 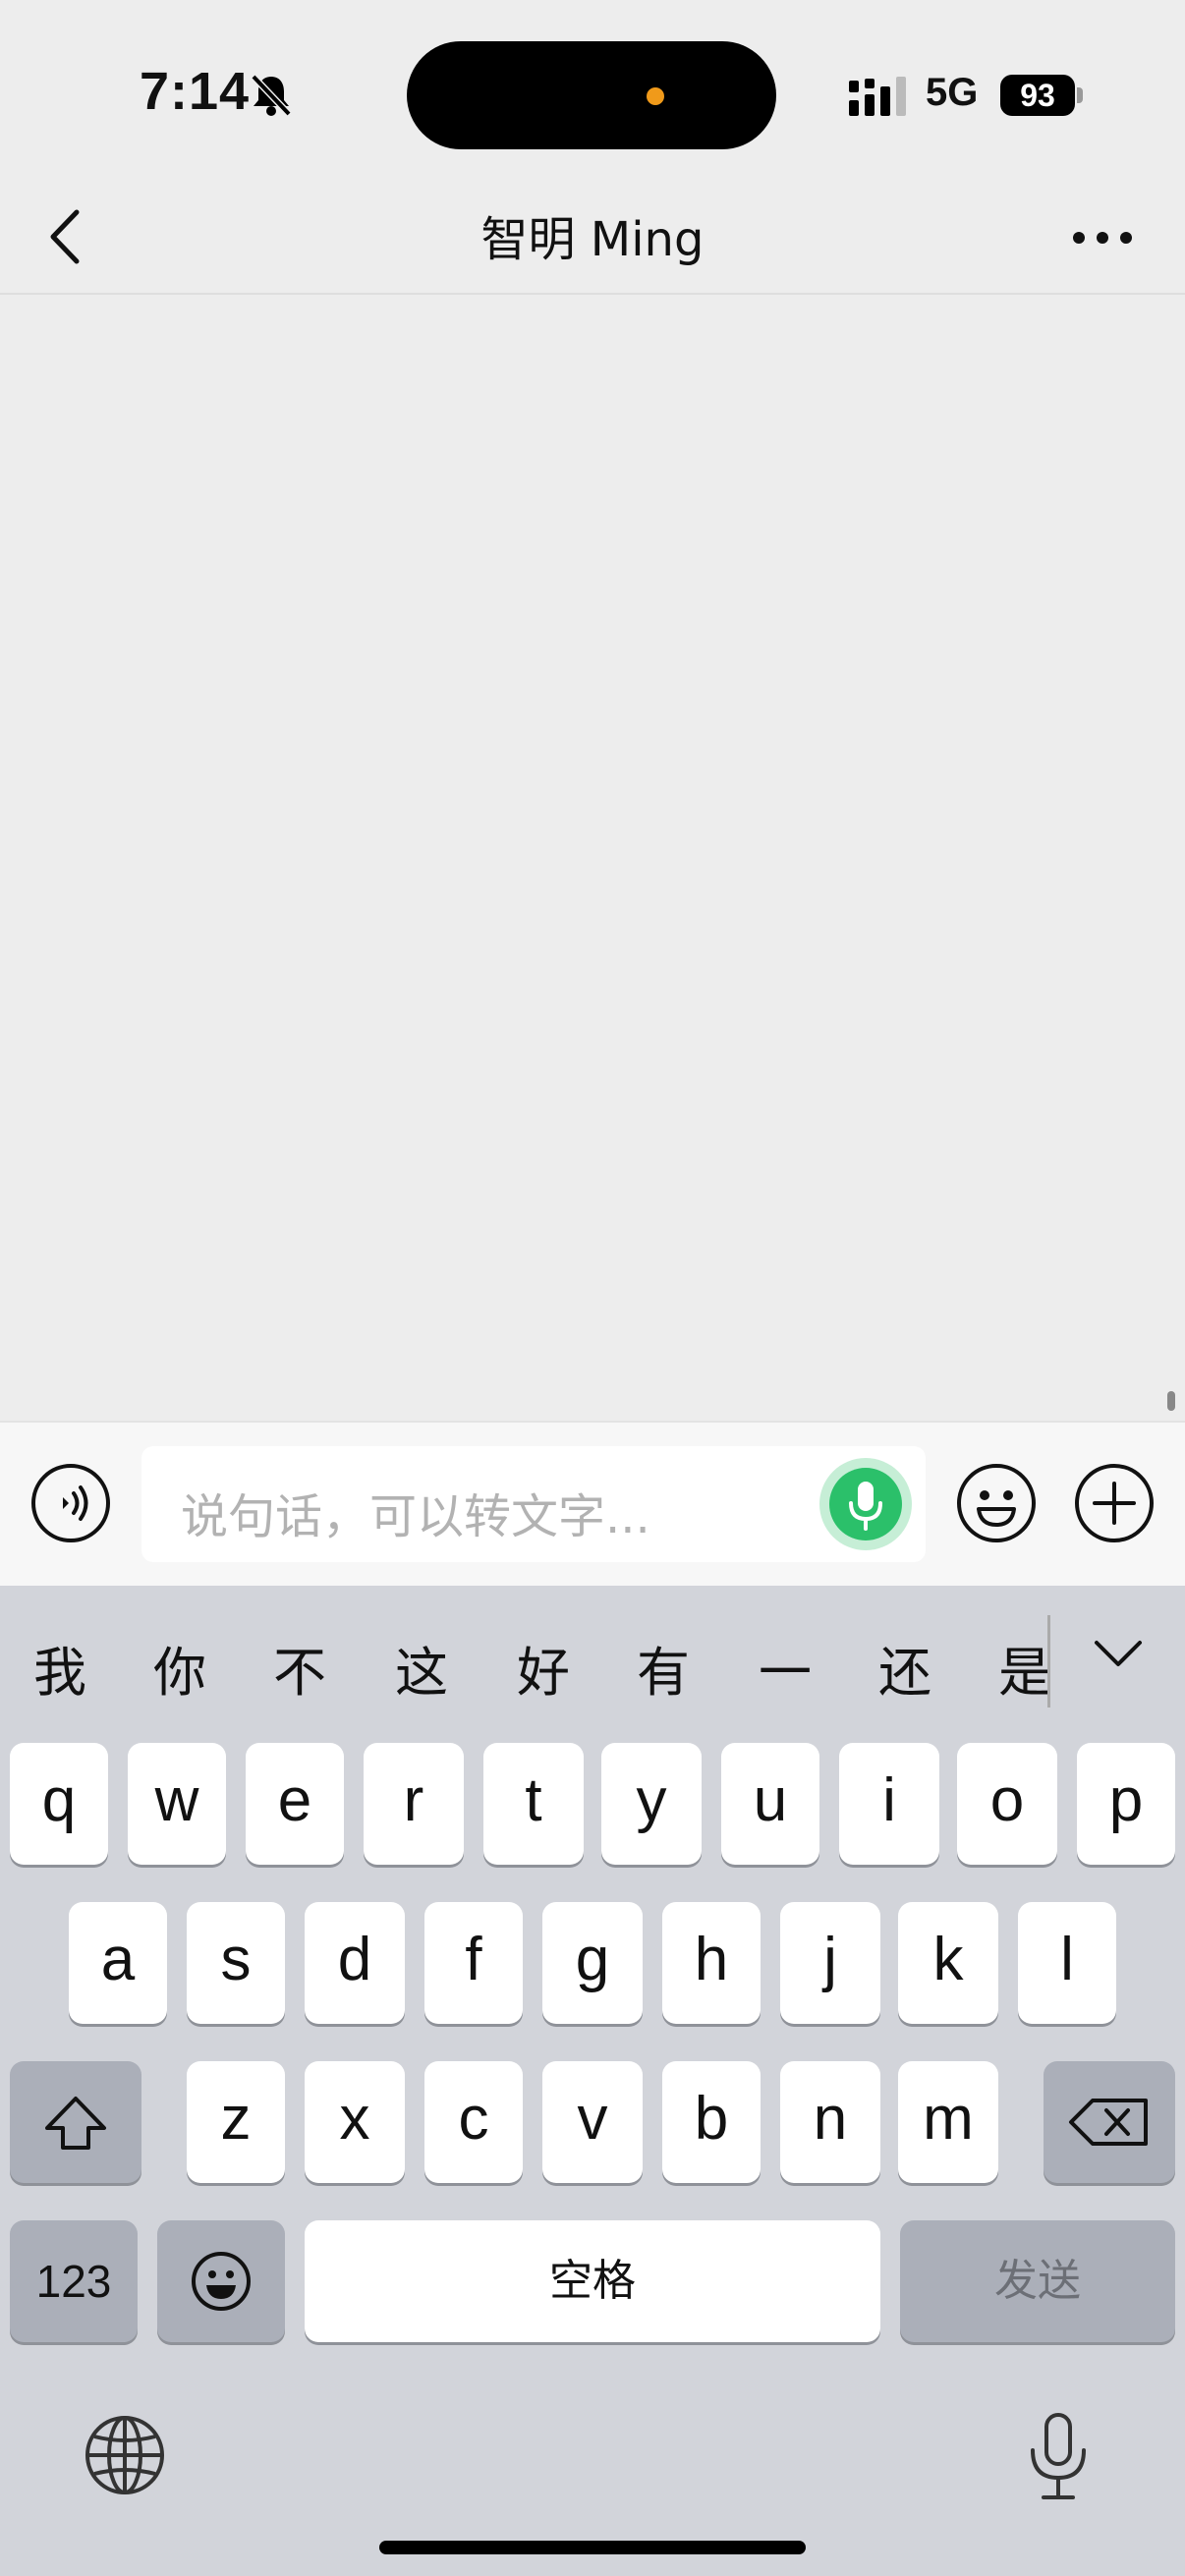 I want to click on numbers-key: 123, so click(x=74, y=2281).